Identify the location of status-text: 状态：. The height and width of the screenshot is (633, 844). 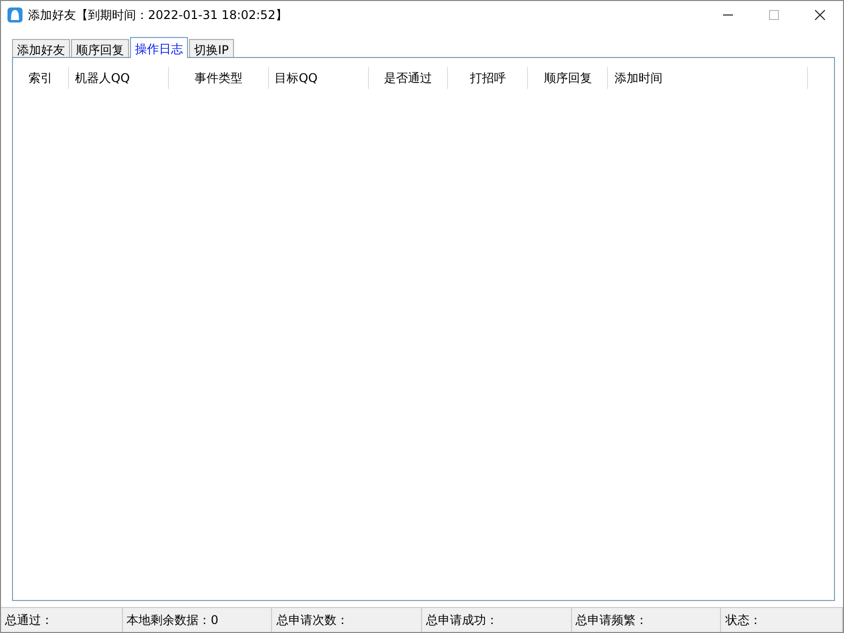
(782, 620).